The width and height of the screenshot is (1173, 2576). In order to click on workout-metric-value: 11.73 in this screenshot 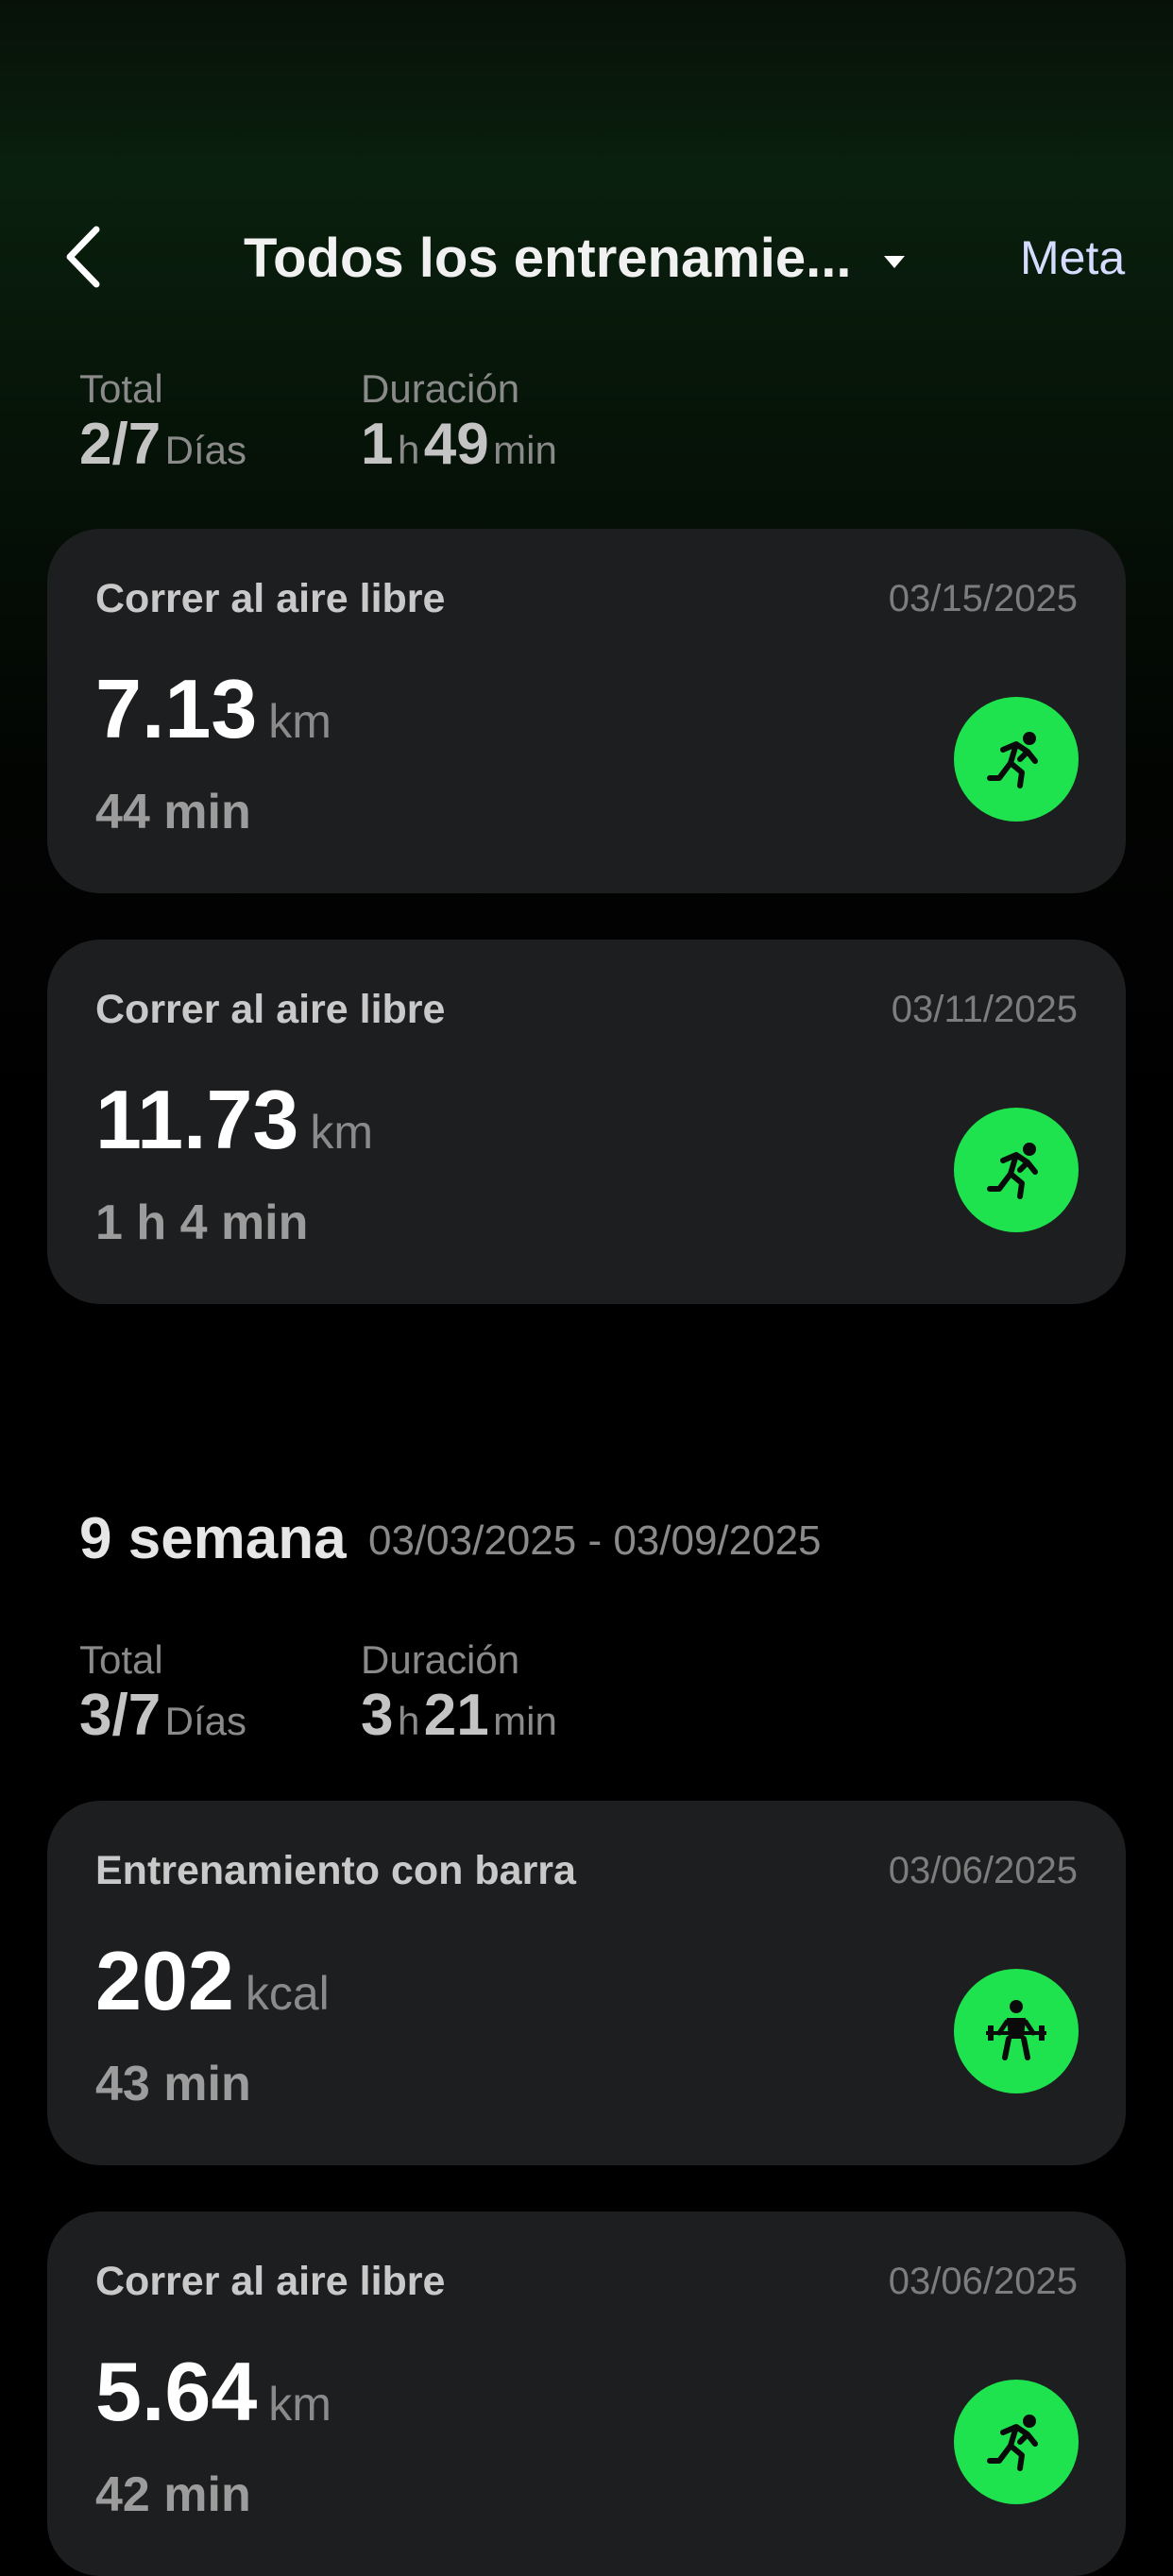, I will do `click(197, 1119)`.